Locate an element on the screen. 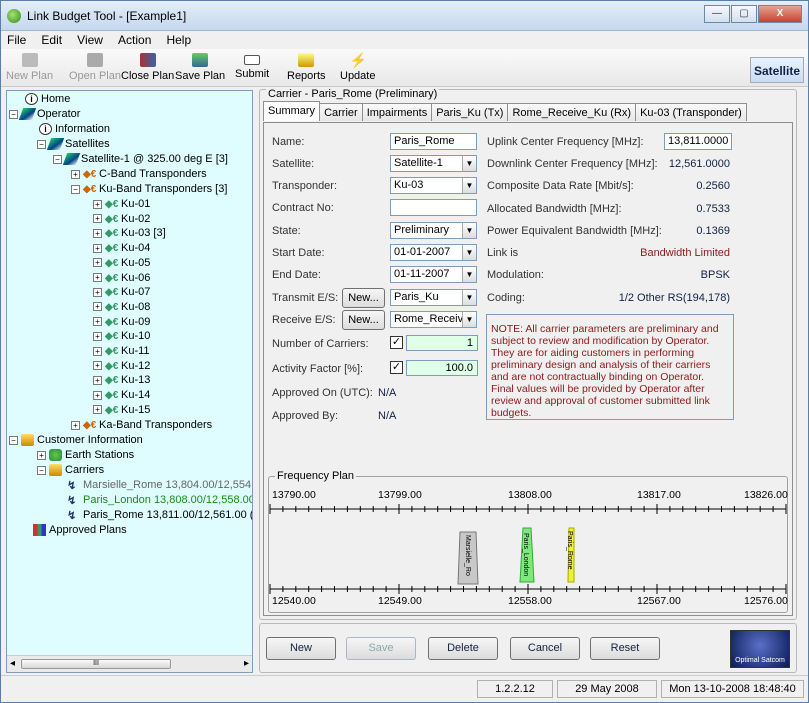 This screenshot has width=809, height=703. carrier-paris-london: Paris_London is located at coordinates (527, 555).